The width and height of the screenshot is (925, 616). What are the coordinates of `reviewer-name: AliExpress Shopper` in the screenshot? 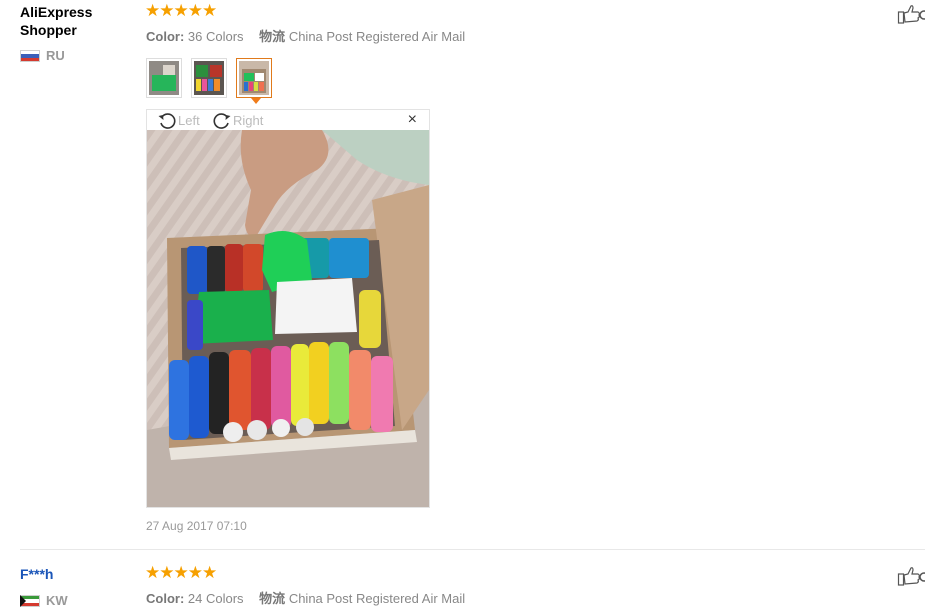 It's located at (56, 21).